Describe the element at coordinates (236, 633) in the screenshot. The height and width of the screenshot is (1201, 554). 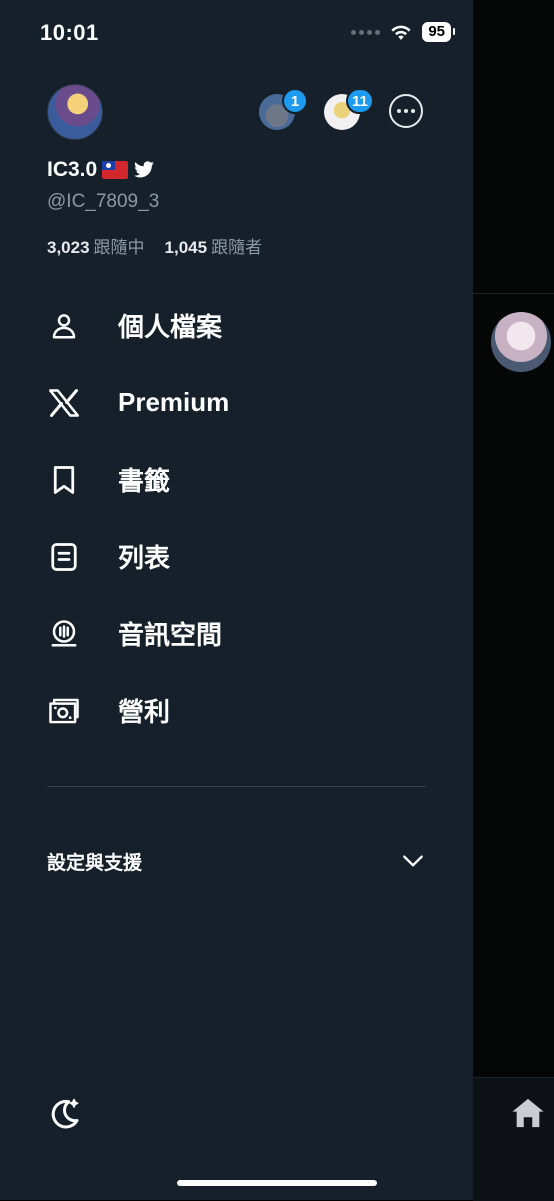
I see `menu-item-spaces: 音訊空間` at that location.